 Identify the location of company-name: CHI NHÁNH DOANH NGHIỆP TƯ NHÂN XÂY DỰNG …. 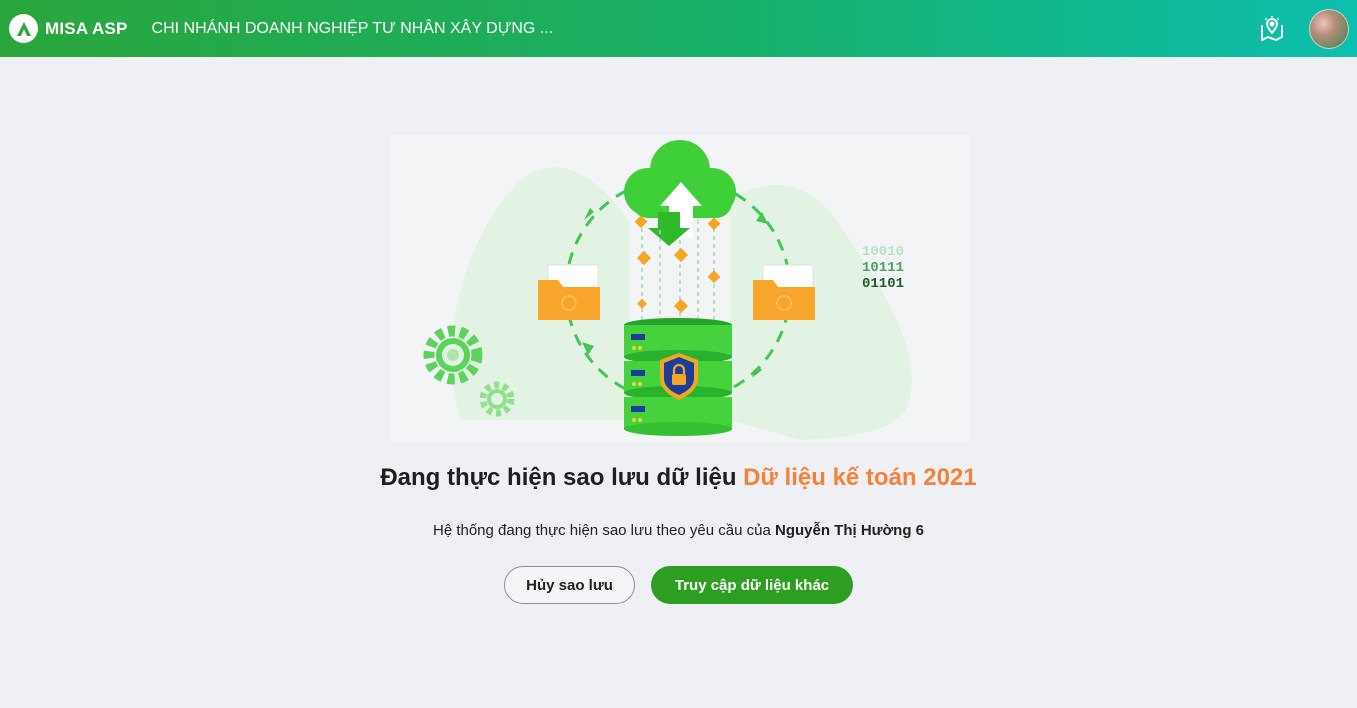
(353, 29).